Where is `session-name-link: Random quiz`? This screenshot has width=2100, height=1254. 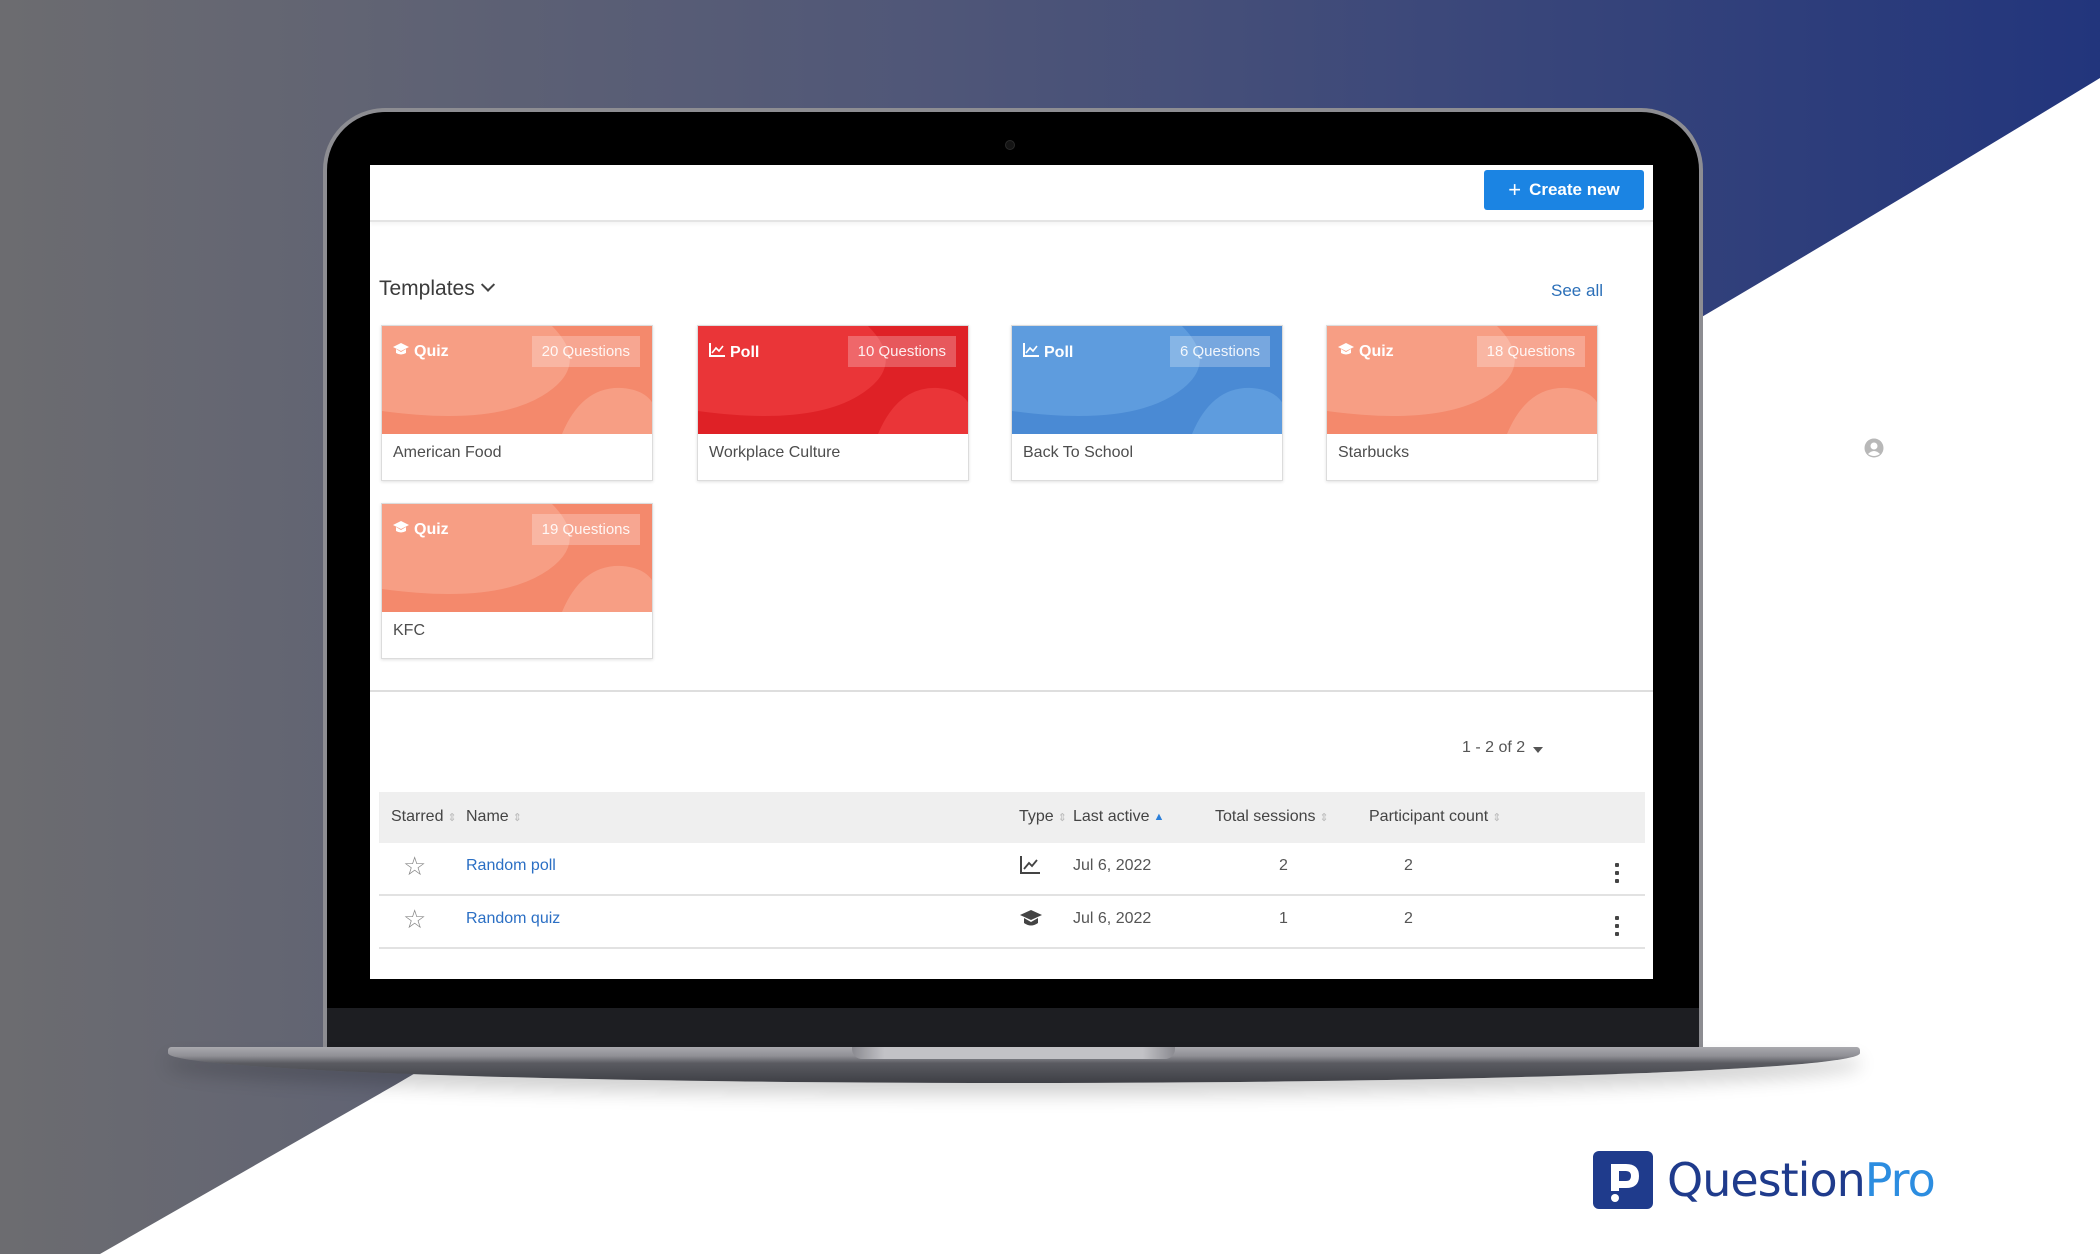
session-name-link: Random quiz is located at coordinates (513, 919).